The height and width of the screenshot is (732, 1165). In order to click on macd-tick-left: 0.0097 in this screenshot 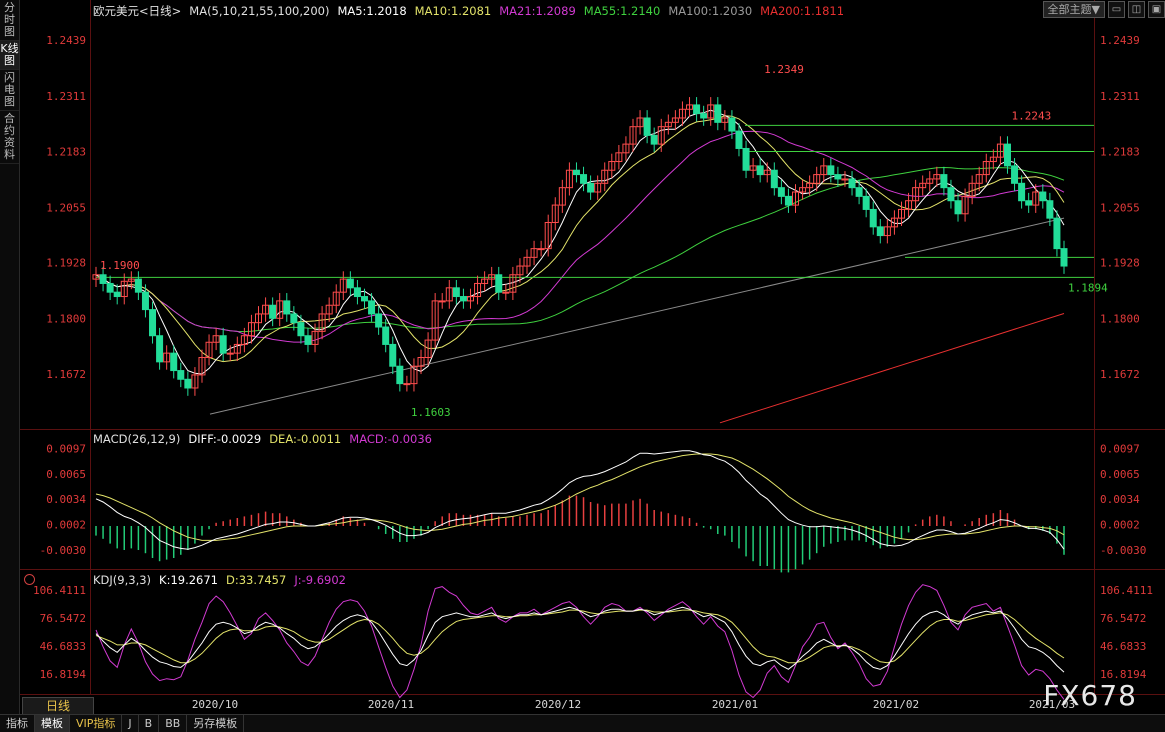, I will do `click(66, 448)`.